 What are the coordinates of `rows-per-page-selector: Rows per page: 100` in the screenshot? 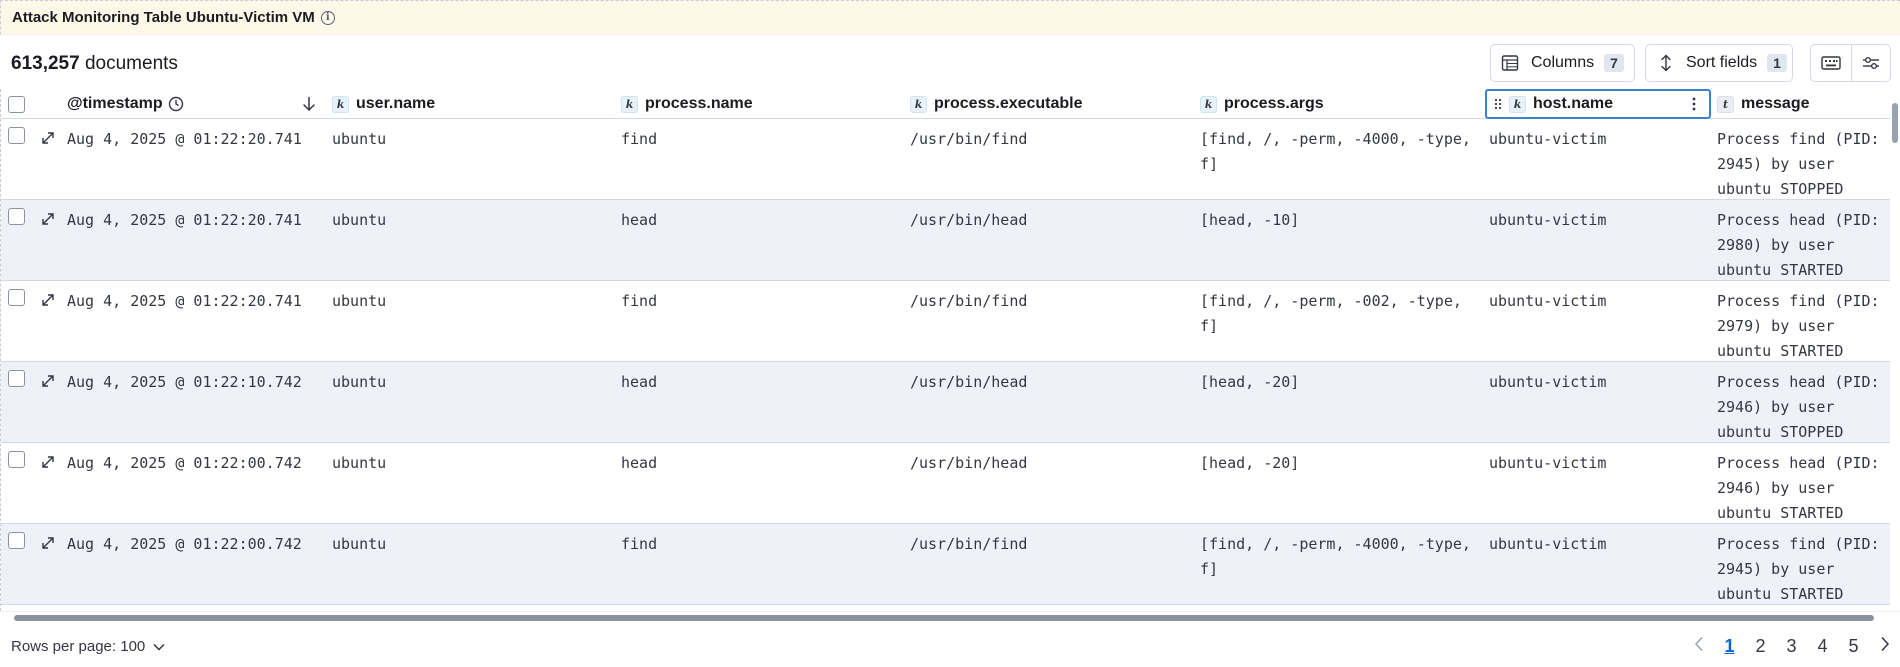 It's located at (88, 646).